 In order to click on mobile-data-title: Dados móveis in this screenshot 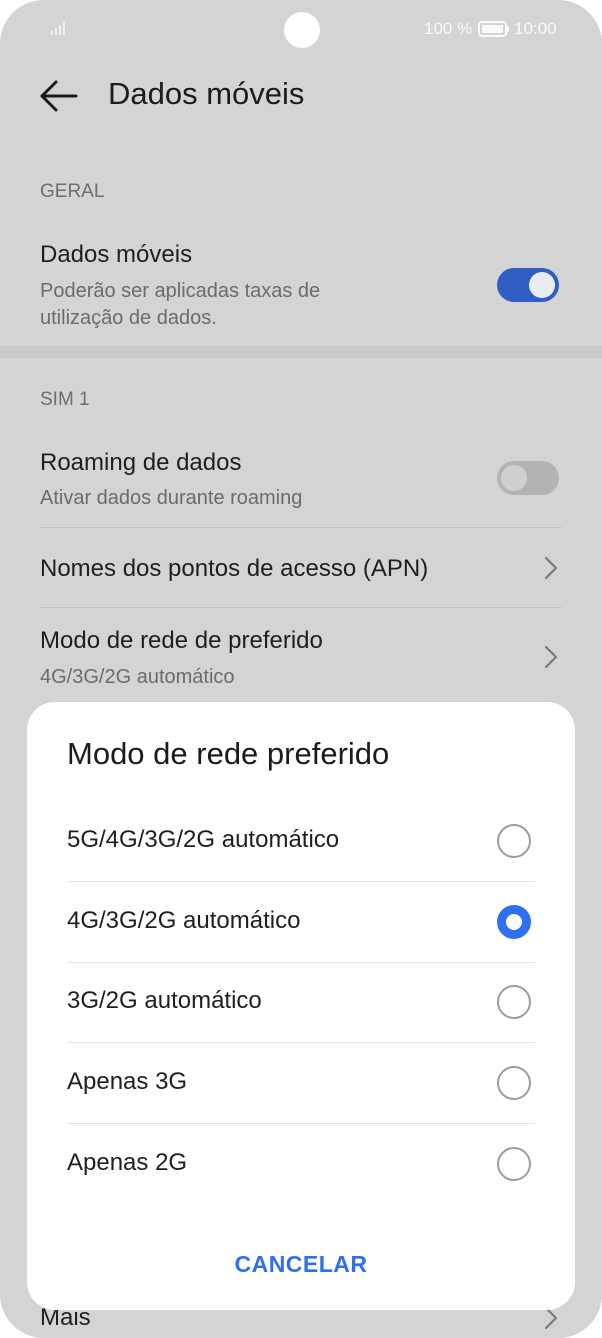, I will do `click(116, 254)`.